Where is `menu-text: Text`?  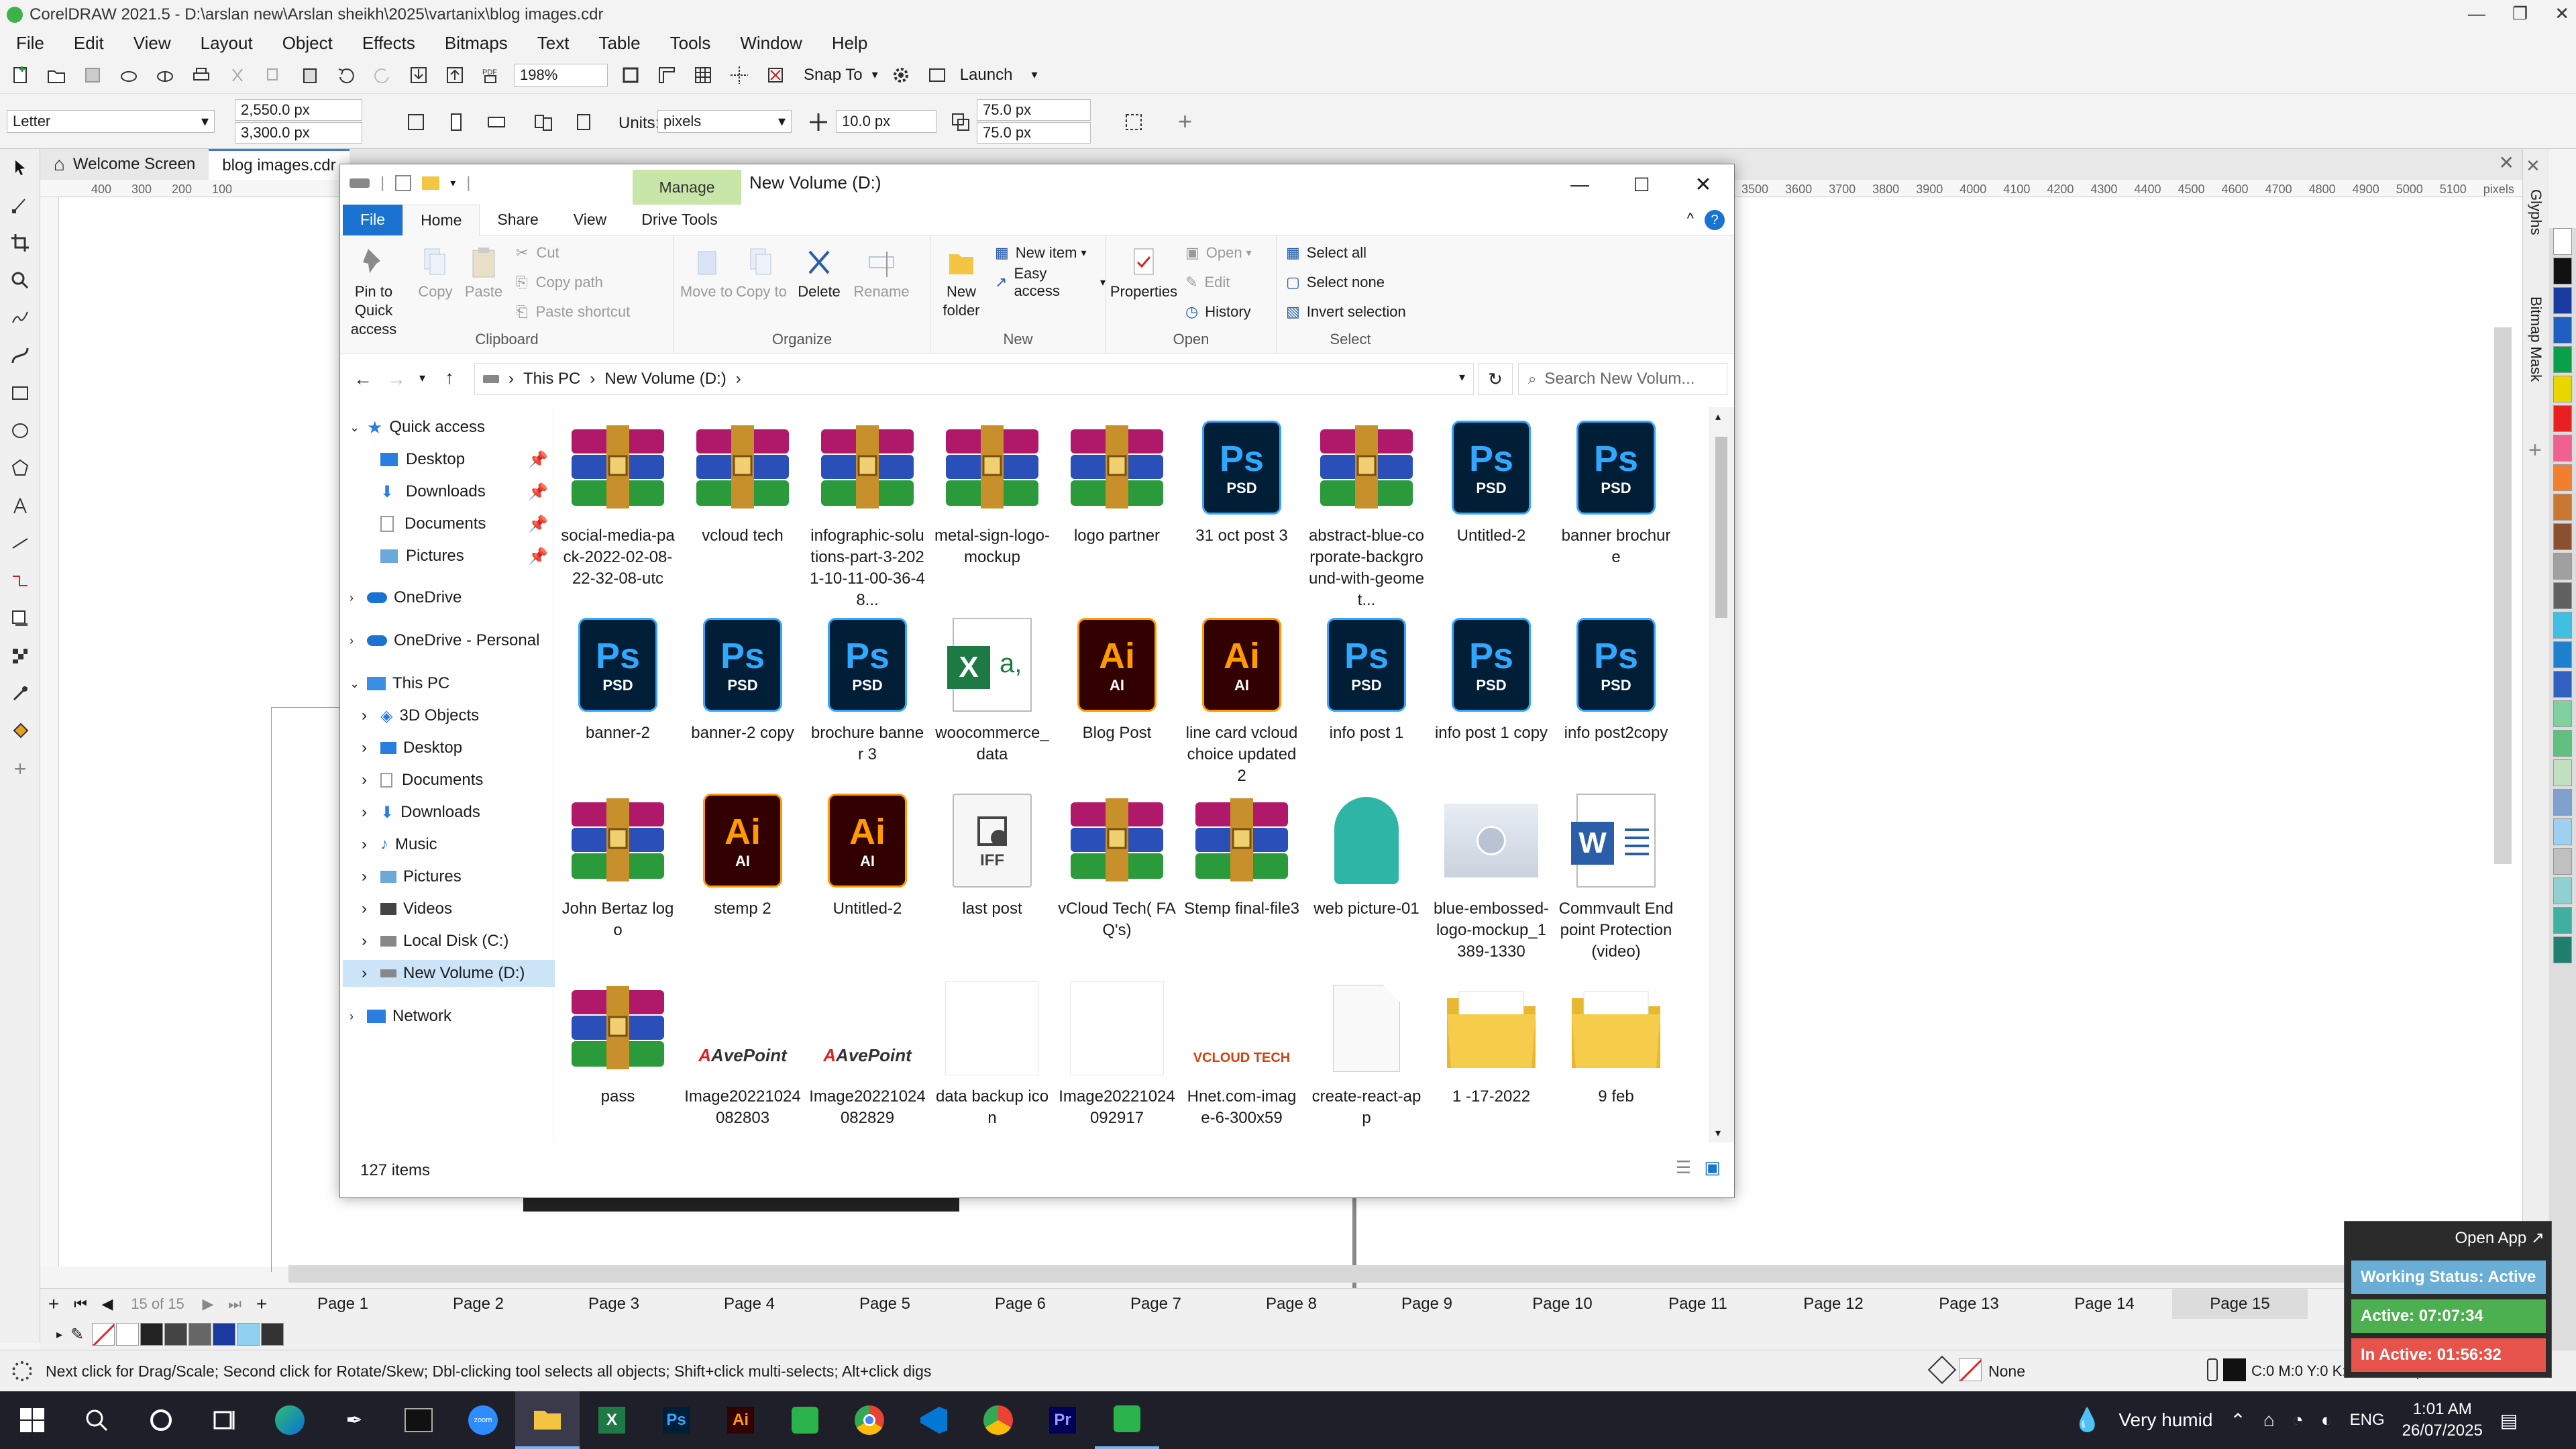 menu-text: Text is located at coordinates (553, 43).